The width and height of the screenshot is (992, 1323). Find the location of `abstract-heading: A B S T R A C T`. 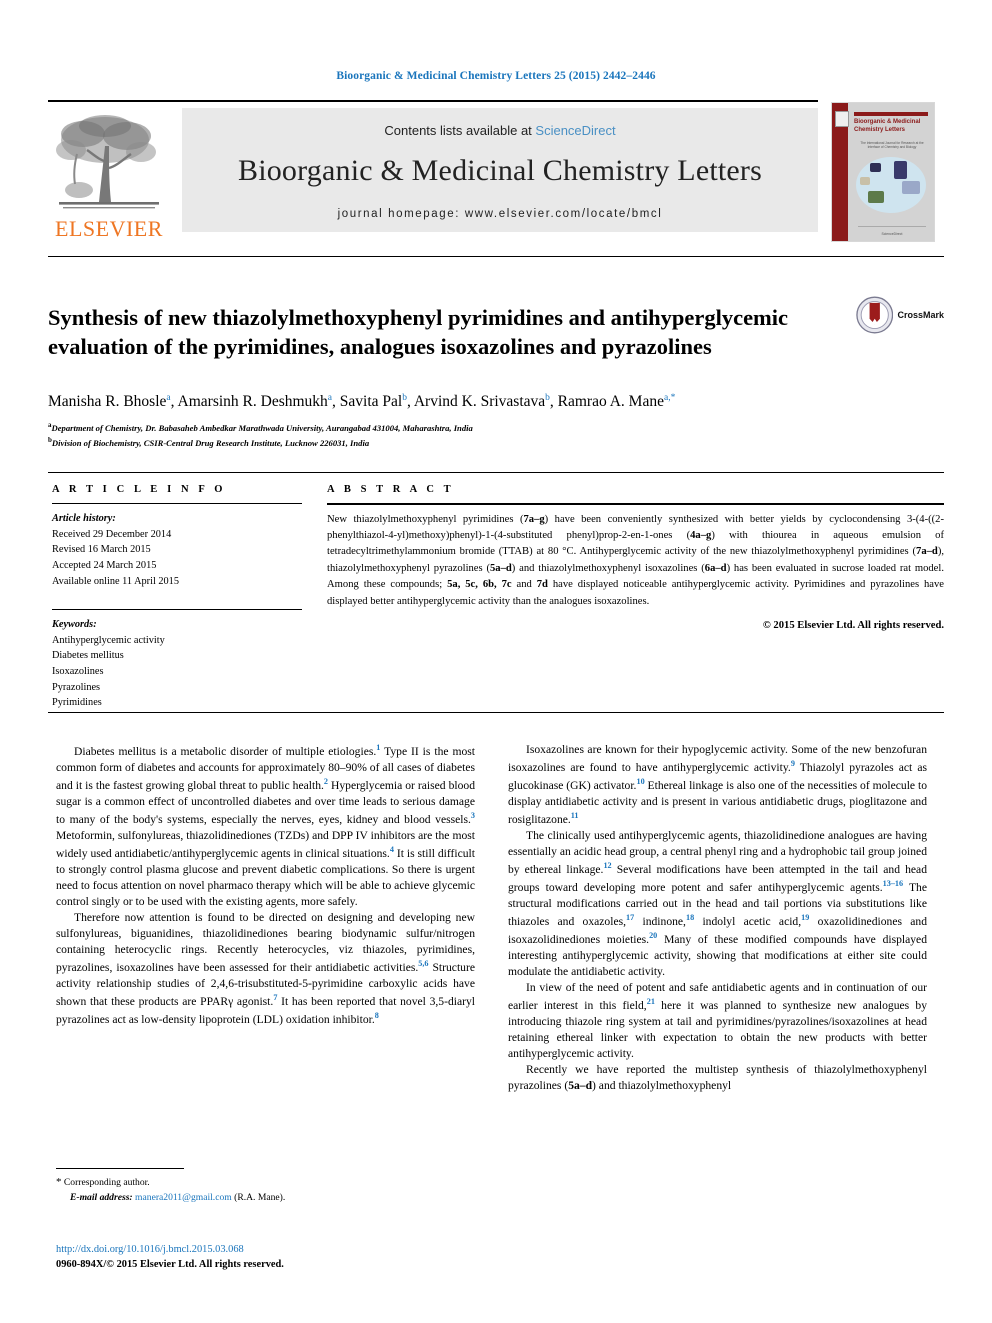

abstract-heading: A B S T R A C T is located at coordinates (391, 489).